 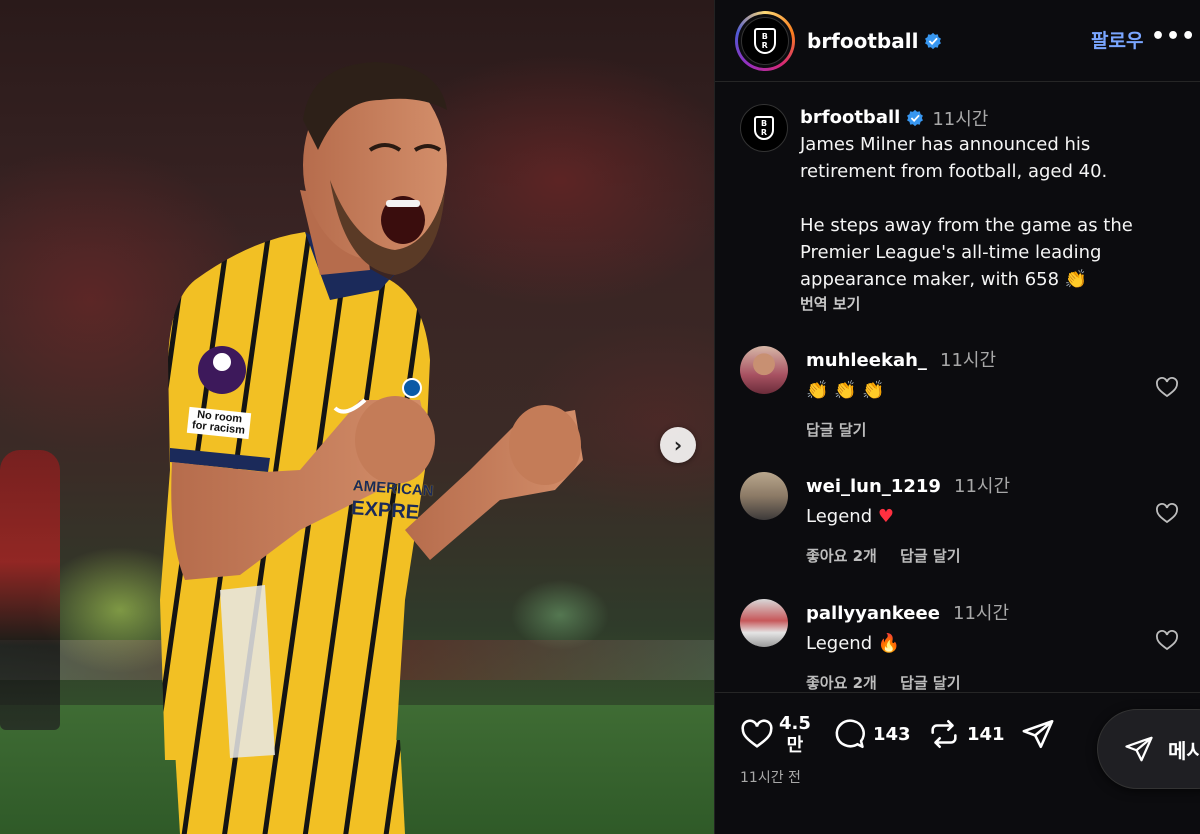 What do you see at coordinates (944, 734) in the screenshot?
I see `repost-icon` at bounding box center [944, 734].